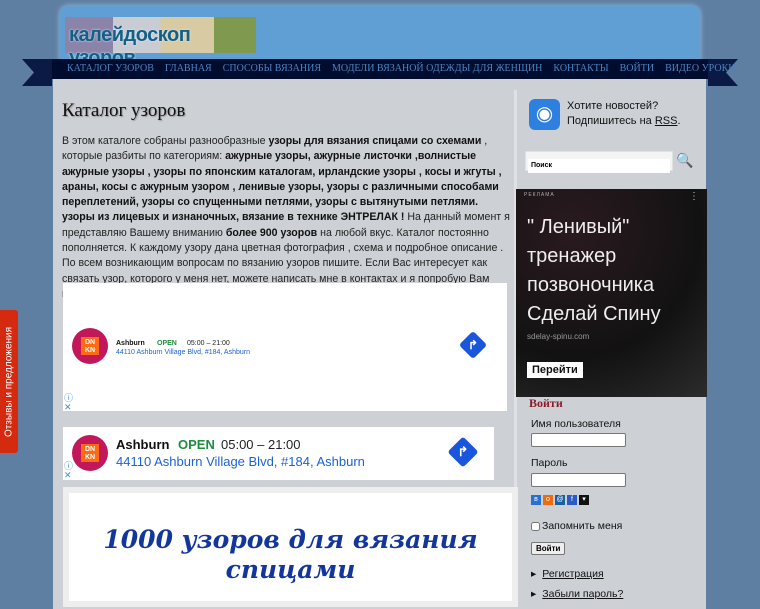 This screenshot has width=760, height=609. I want to click on intro-bold-text: узоры для вязания спицами со схемами, so click(375, 141).